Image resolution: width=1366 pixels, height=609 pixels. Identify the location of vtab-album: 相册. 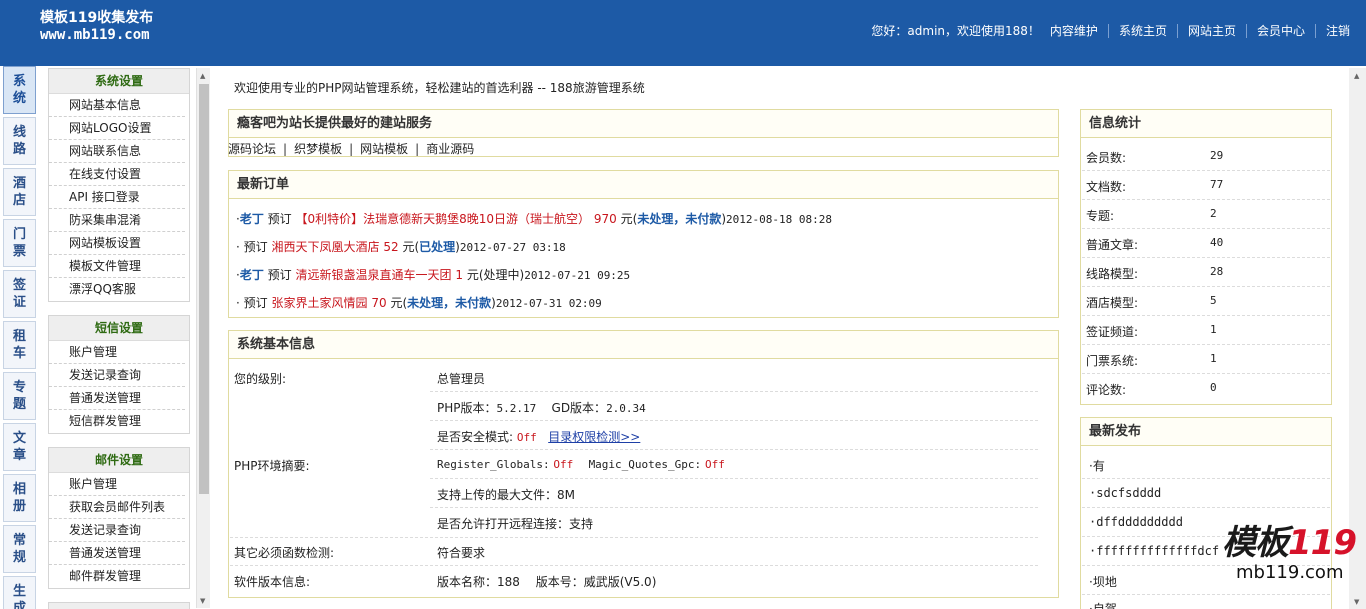
(19, 498).